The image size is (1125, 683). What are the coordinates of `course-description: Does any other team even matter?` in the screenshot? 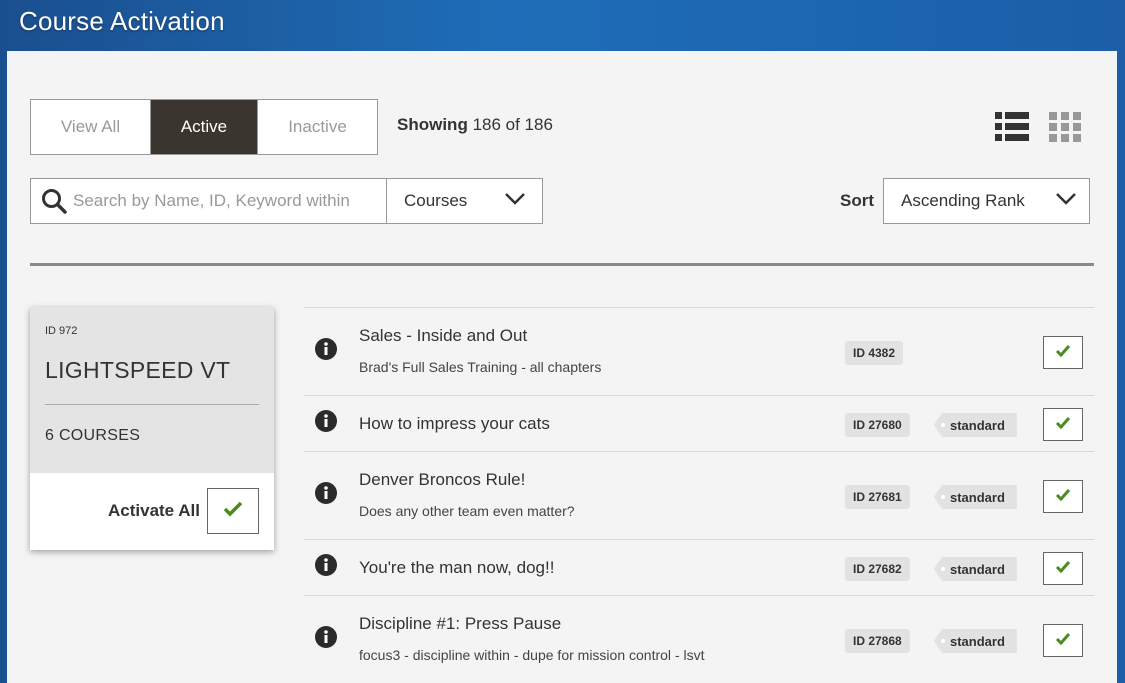 It's located at (467, 511).